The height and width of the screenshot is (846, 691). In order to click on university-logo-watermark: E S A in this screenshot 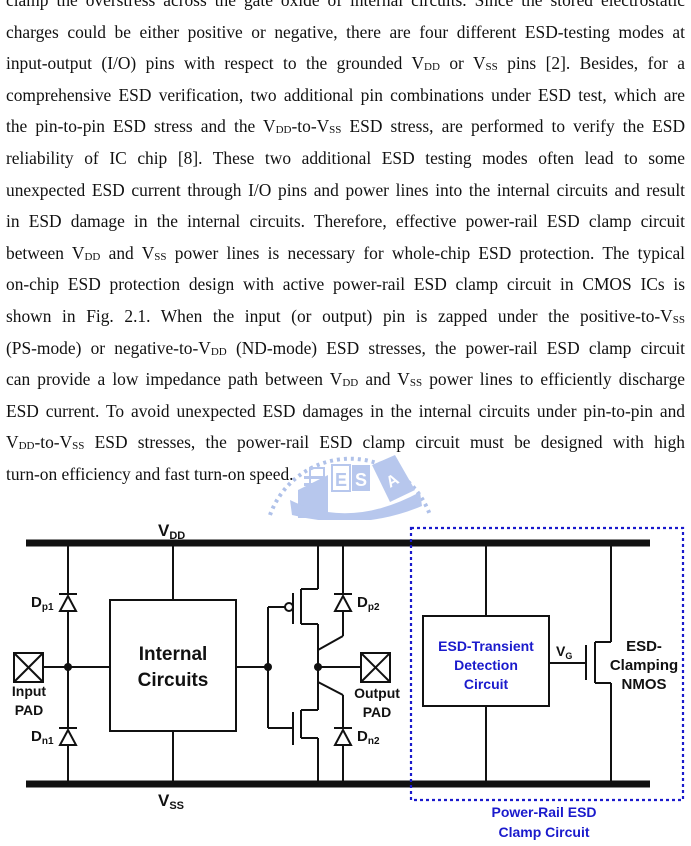, I will do `click(350, 487)`.